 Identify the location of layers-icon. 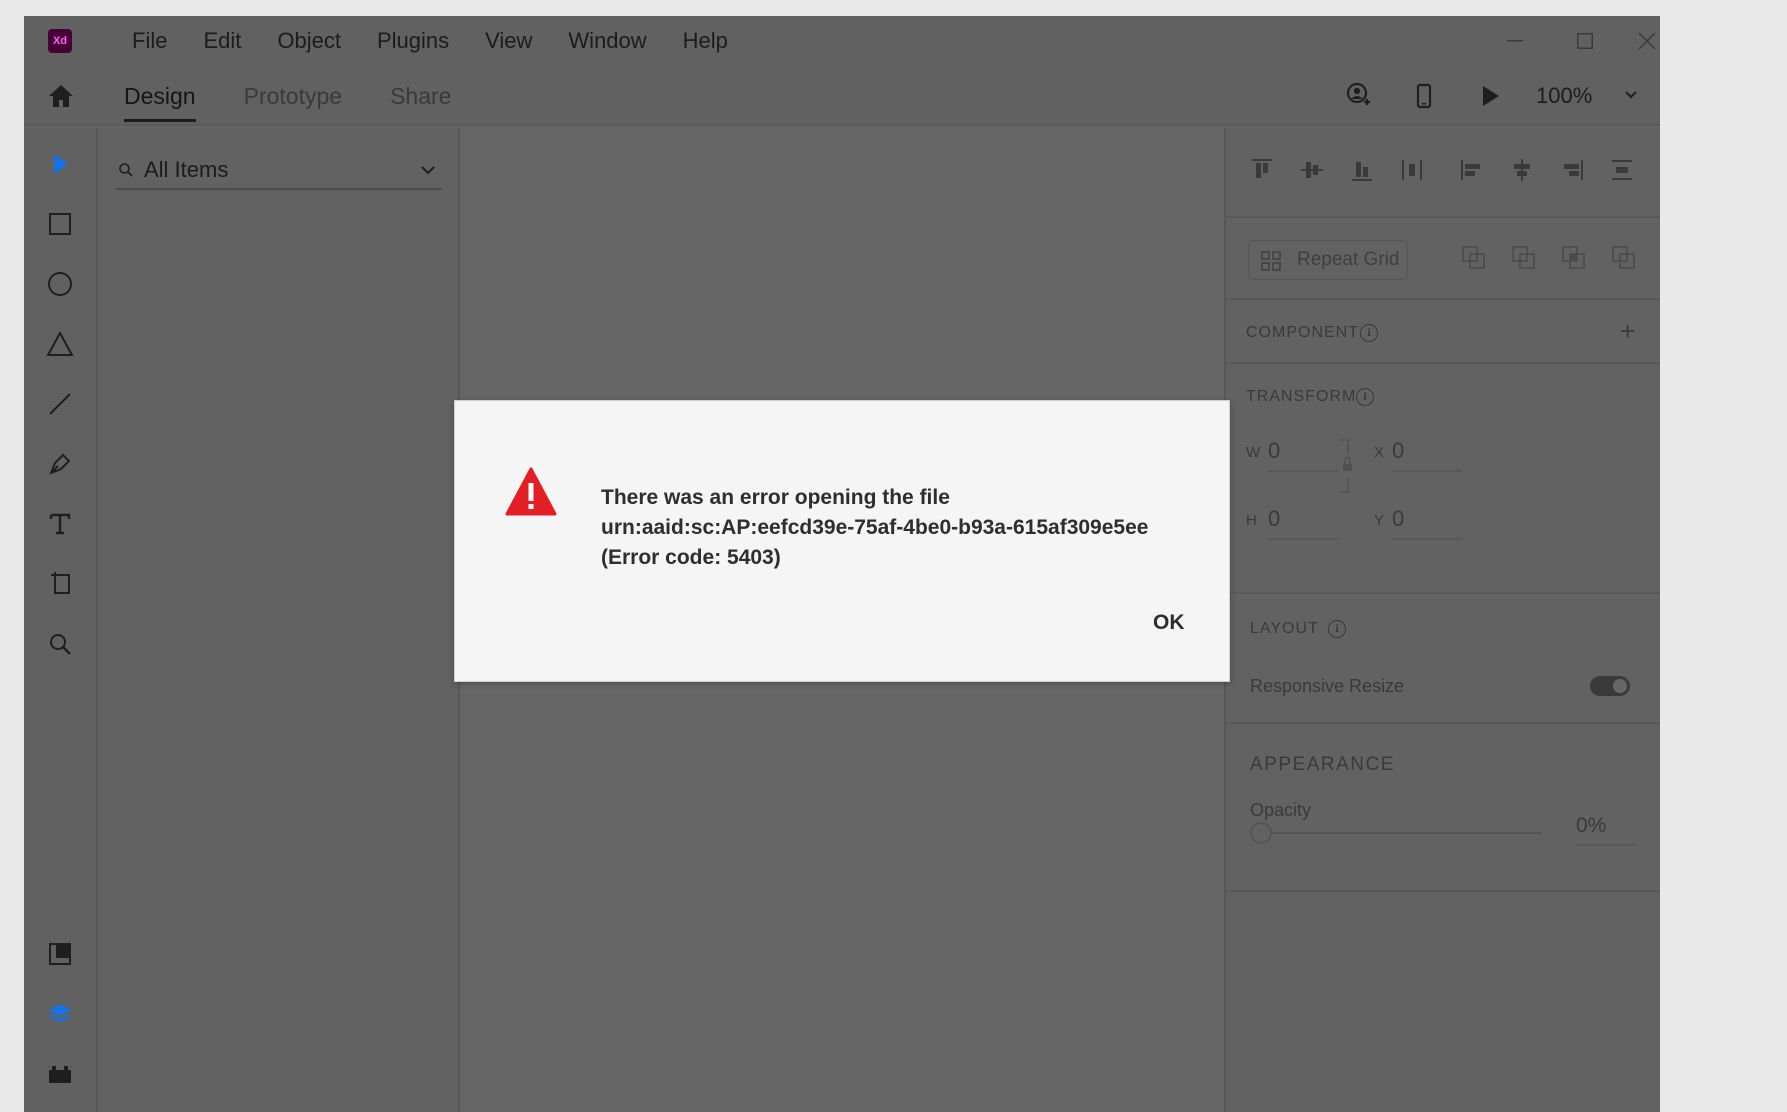
(60, 1013).